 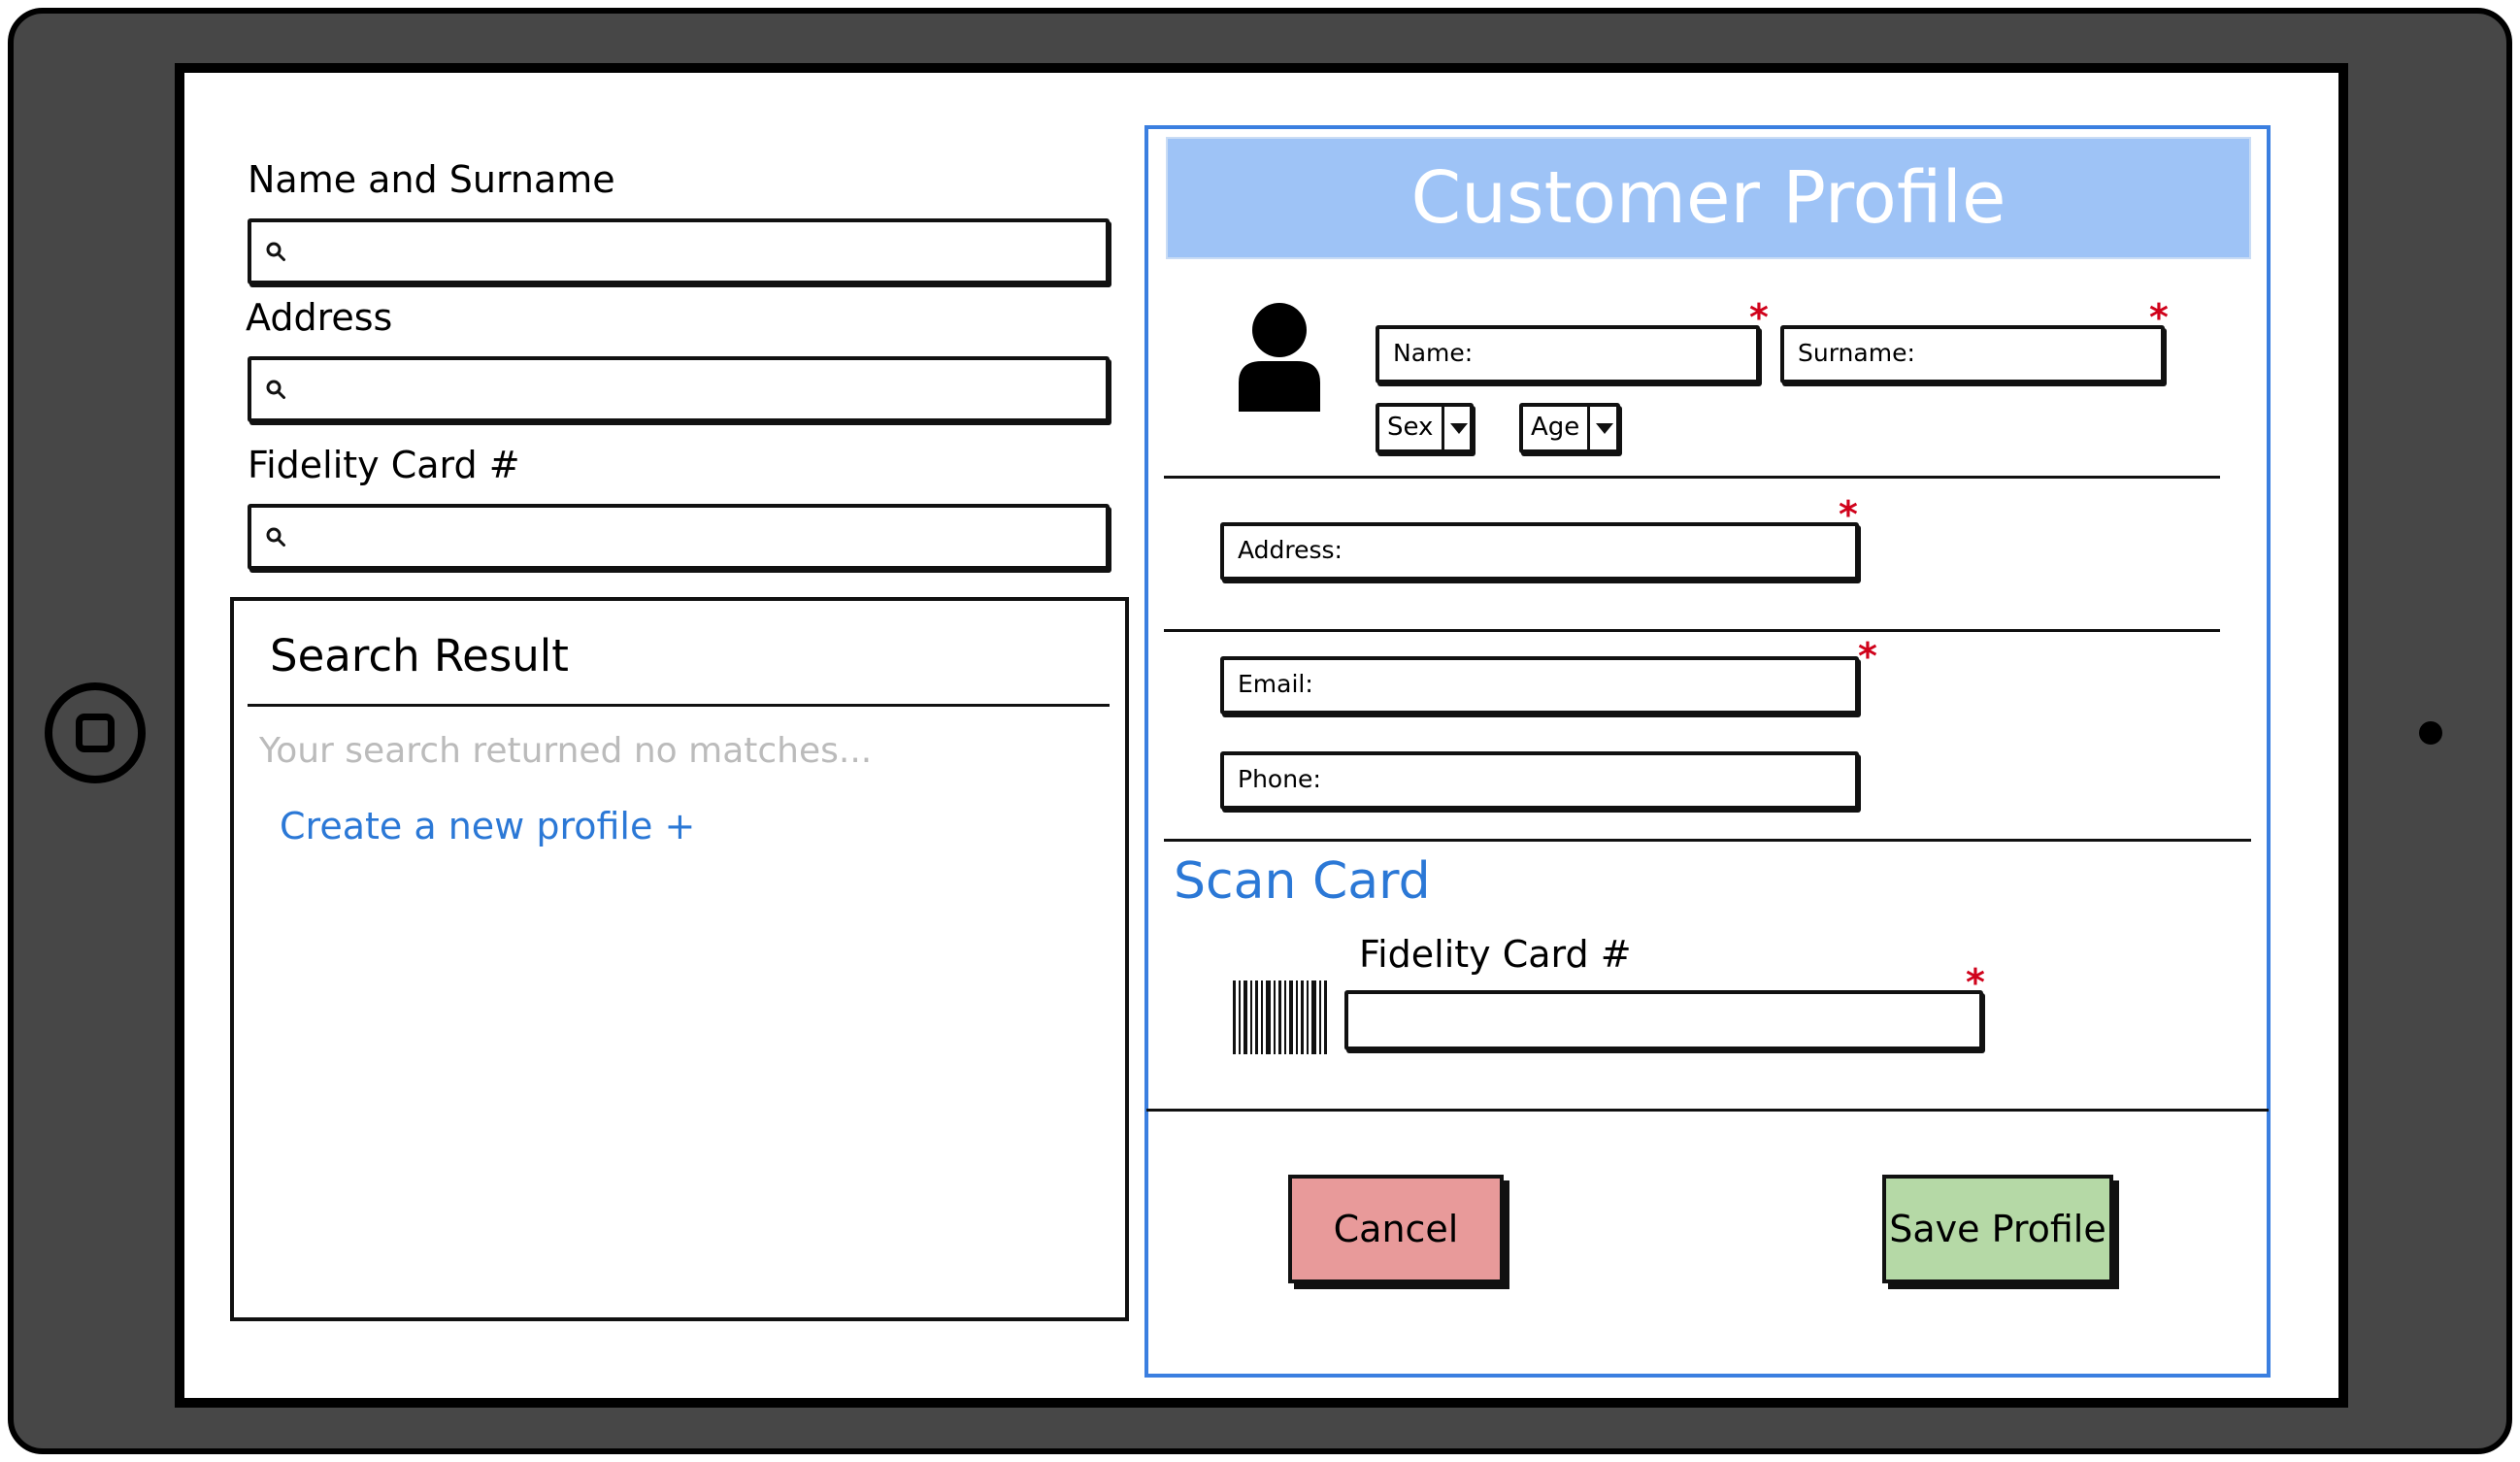 What do you see at coordinates (1495, 955) in the screenshot?
I see `profile-card-label: Fidelity Card #` at bounding box center [1495, 955].